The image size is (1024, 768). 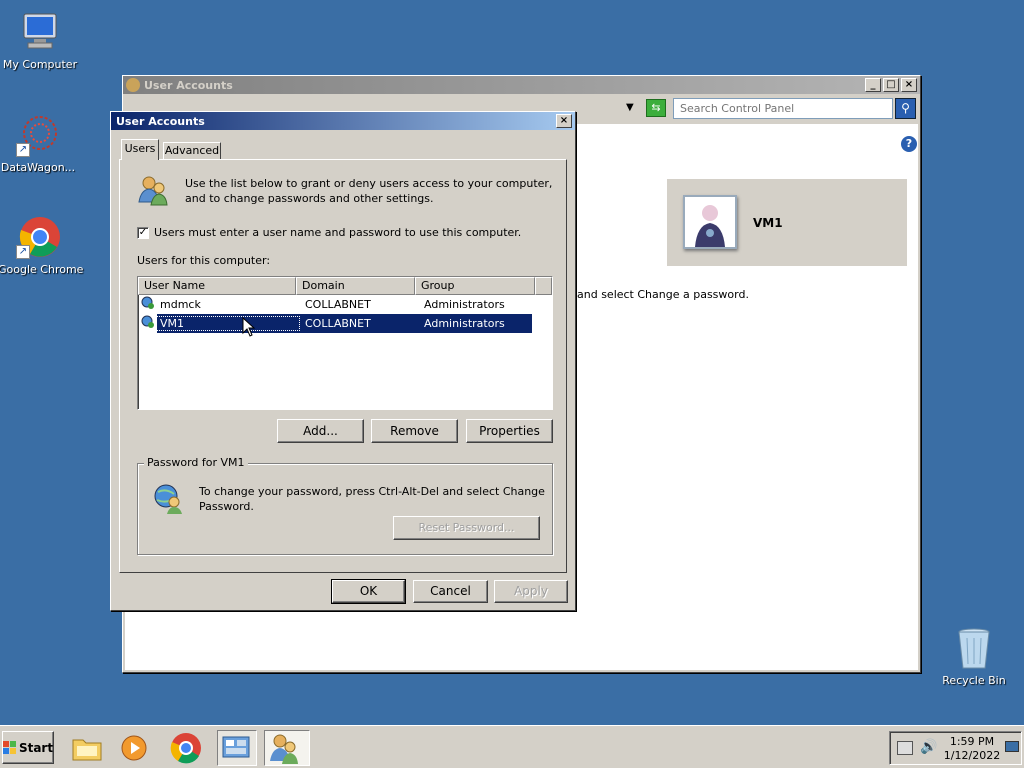 What do you see at coordinates (974, 648) in the screenshot?
I see `recycle-bin-icon` at bounding box center [974, 648].